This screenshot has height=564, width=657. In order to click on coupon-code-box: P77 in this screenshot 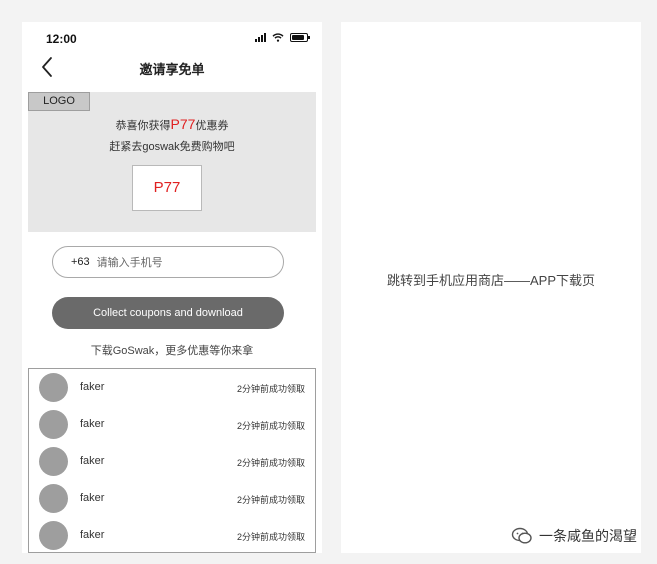, I will do `click(167, 188)`.